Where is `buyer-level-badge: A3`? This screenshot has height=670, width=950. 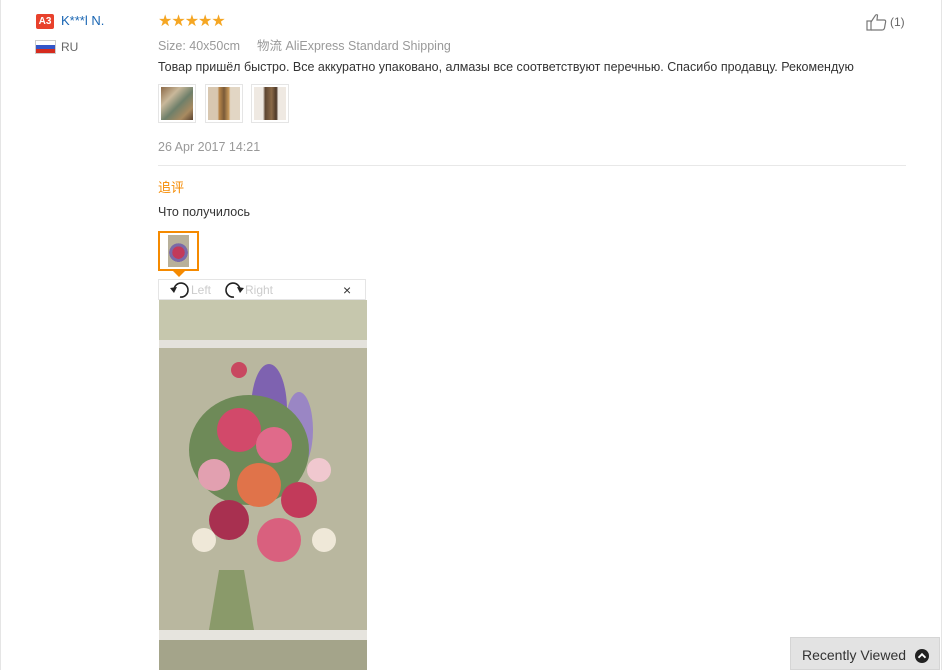 buyer-level-badge: A3 is located at coordinates (45, 21).